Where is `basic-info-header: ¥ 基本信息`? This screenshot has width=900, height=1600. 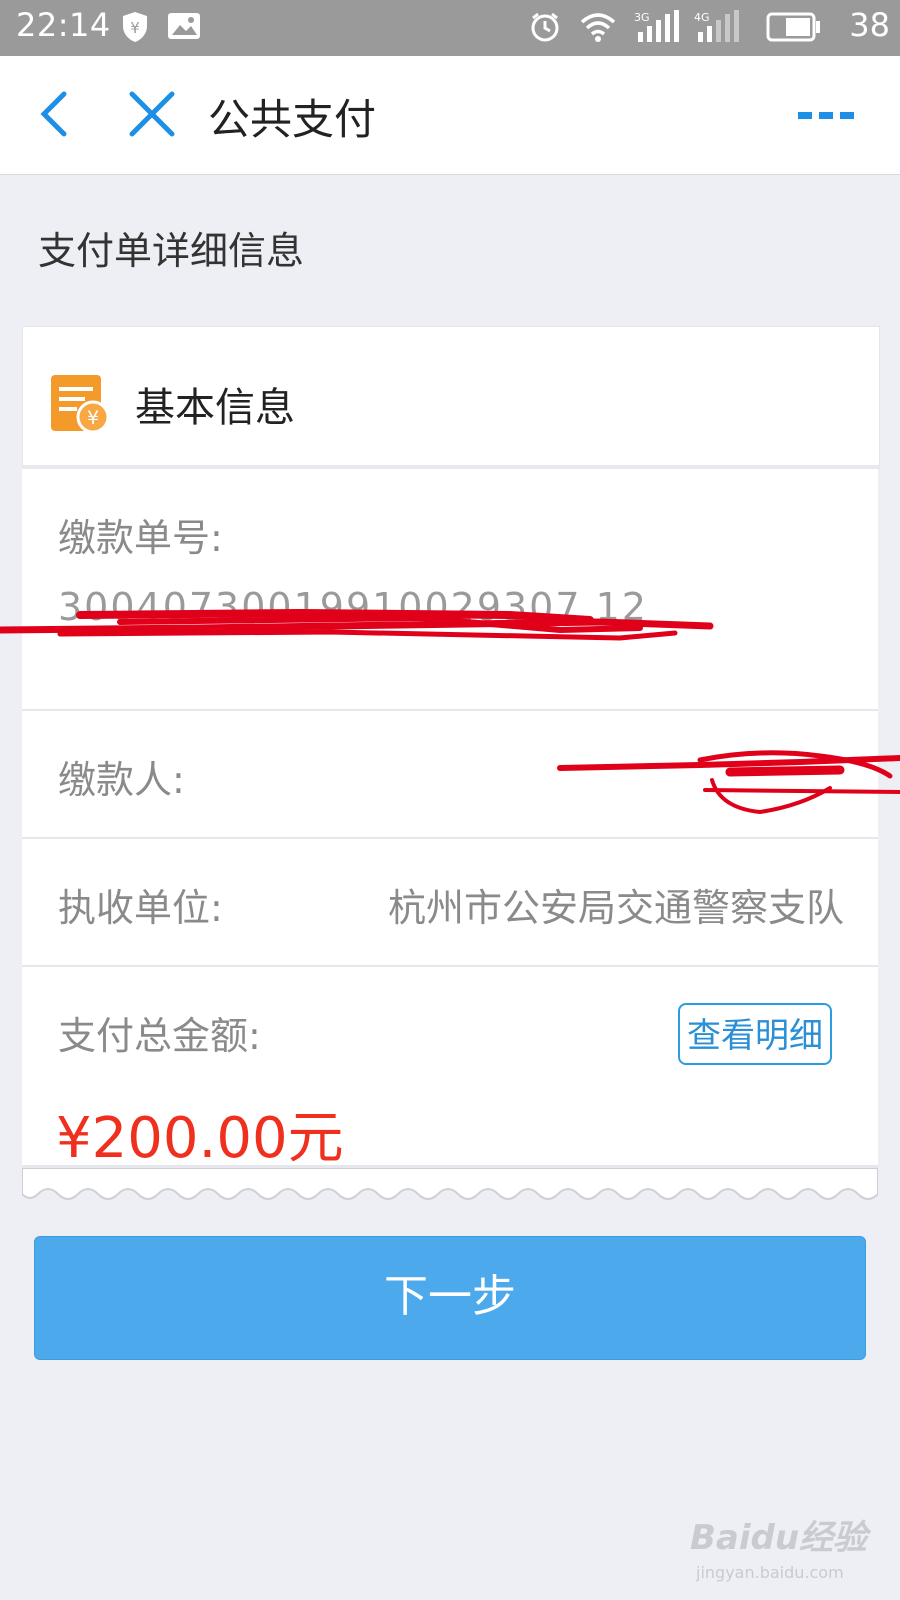
basic-info-header: ¥ 基本信息 is located at coordinates (451, 398).